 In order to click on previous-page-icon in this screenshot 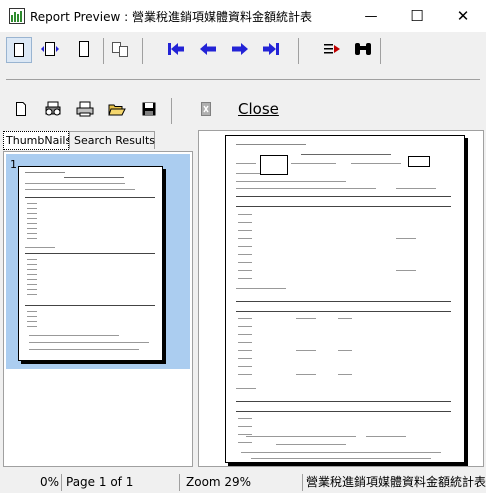, I will do `click(208, 49)`.